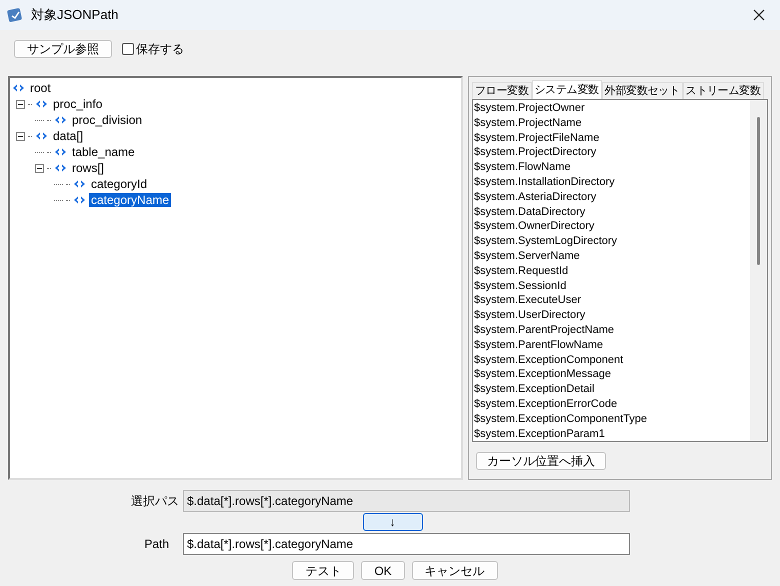  What do you see at coordinates (107, 120) in the screenshot?
I see `tree-node: proc_division` at bounding box center [107, 120].